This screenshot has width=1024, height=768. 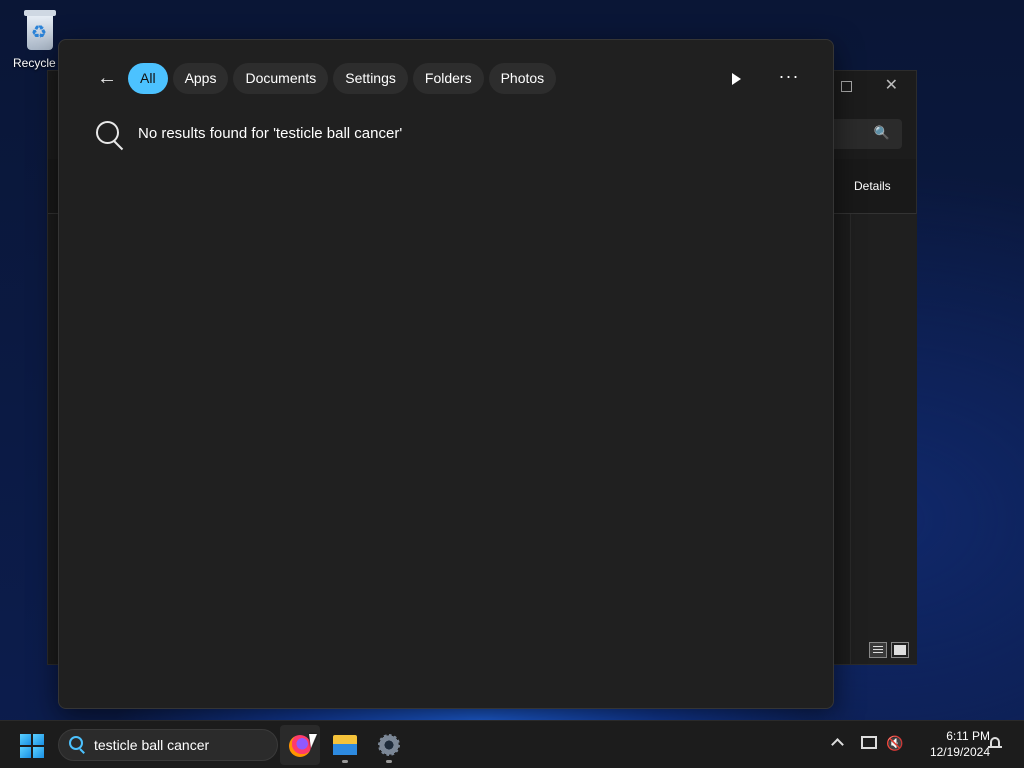 I want to click on taskbar-search-query: testicle ball cancer, so click(x=151, y=745).